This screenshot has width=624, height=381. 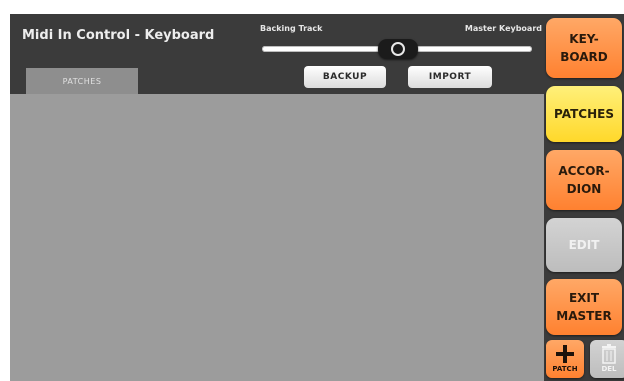 What do you see at coordinates (584, 245) in the screenshot?
I see `edit-button: EDIT` at bounding box center [584, 245].